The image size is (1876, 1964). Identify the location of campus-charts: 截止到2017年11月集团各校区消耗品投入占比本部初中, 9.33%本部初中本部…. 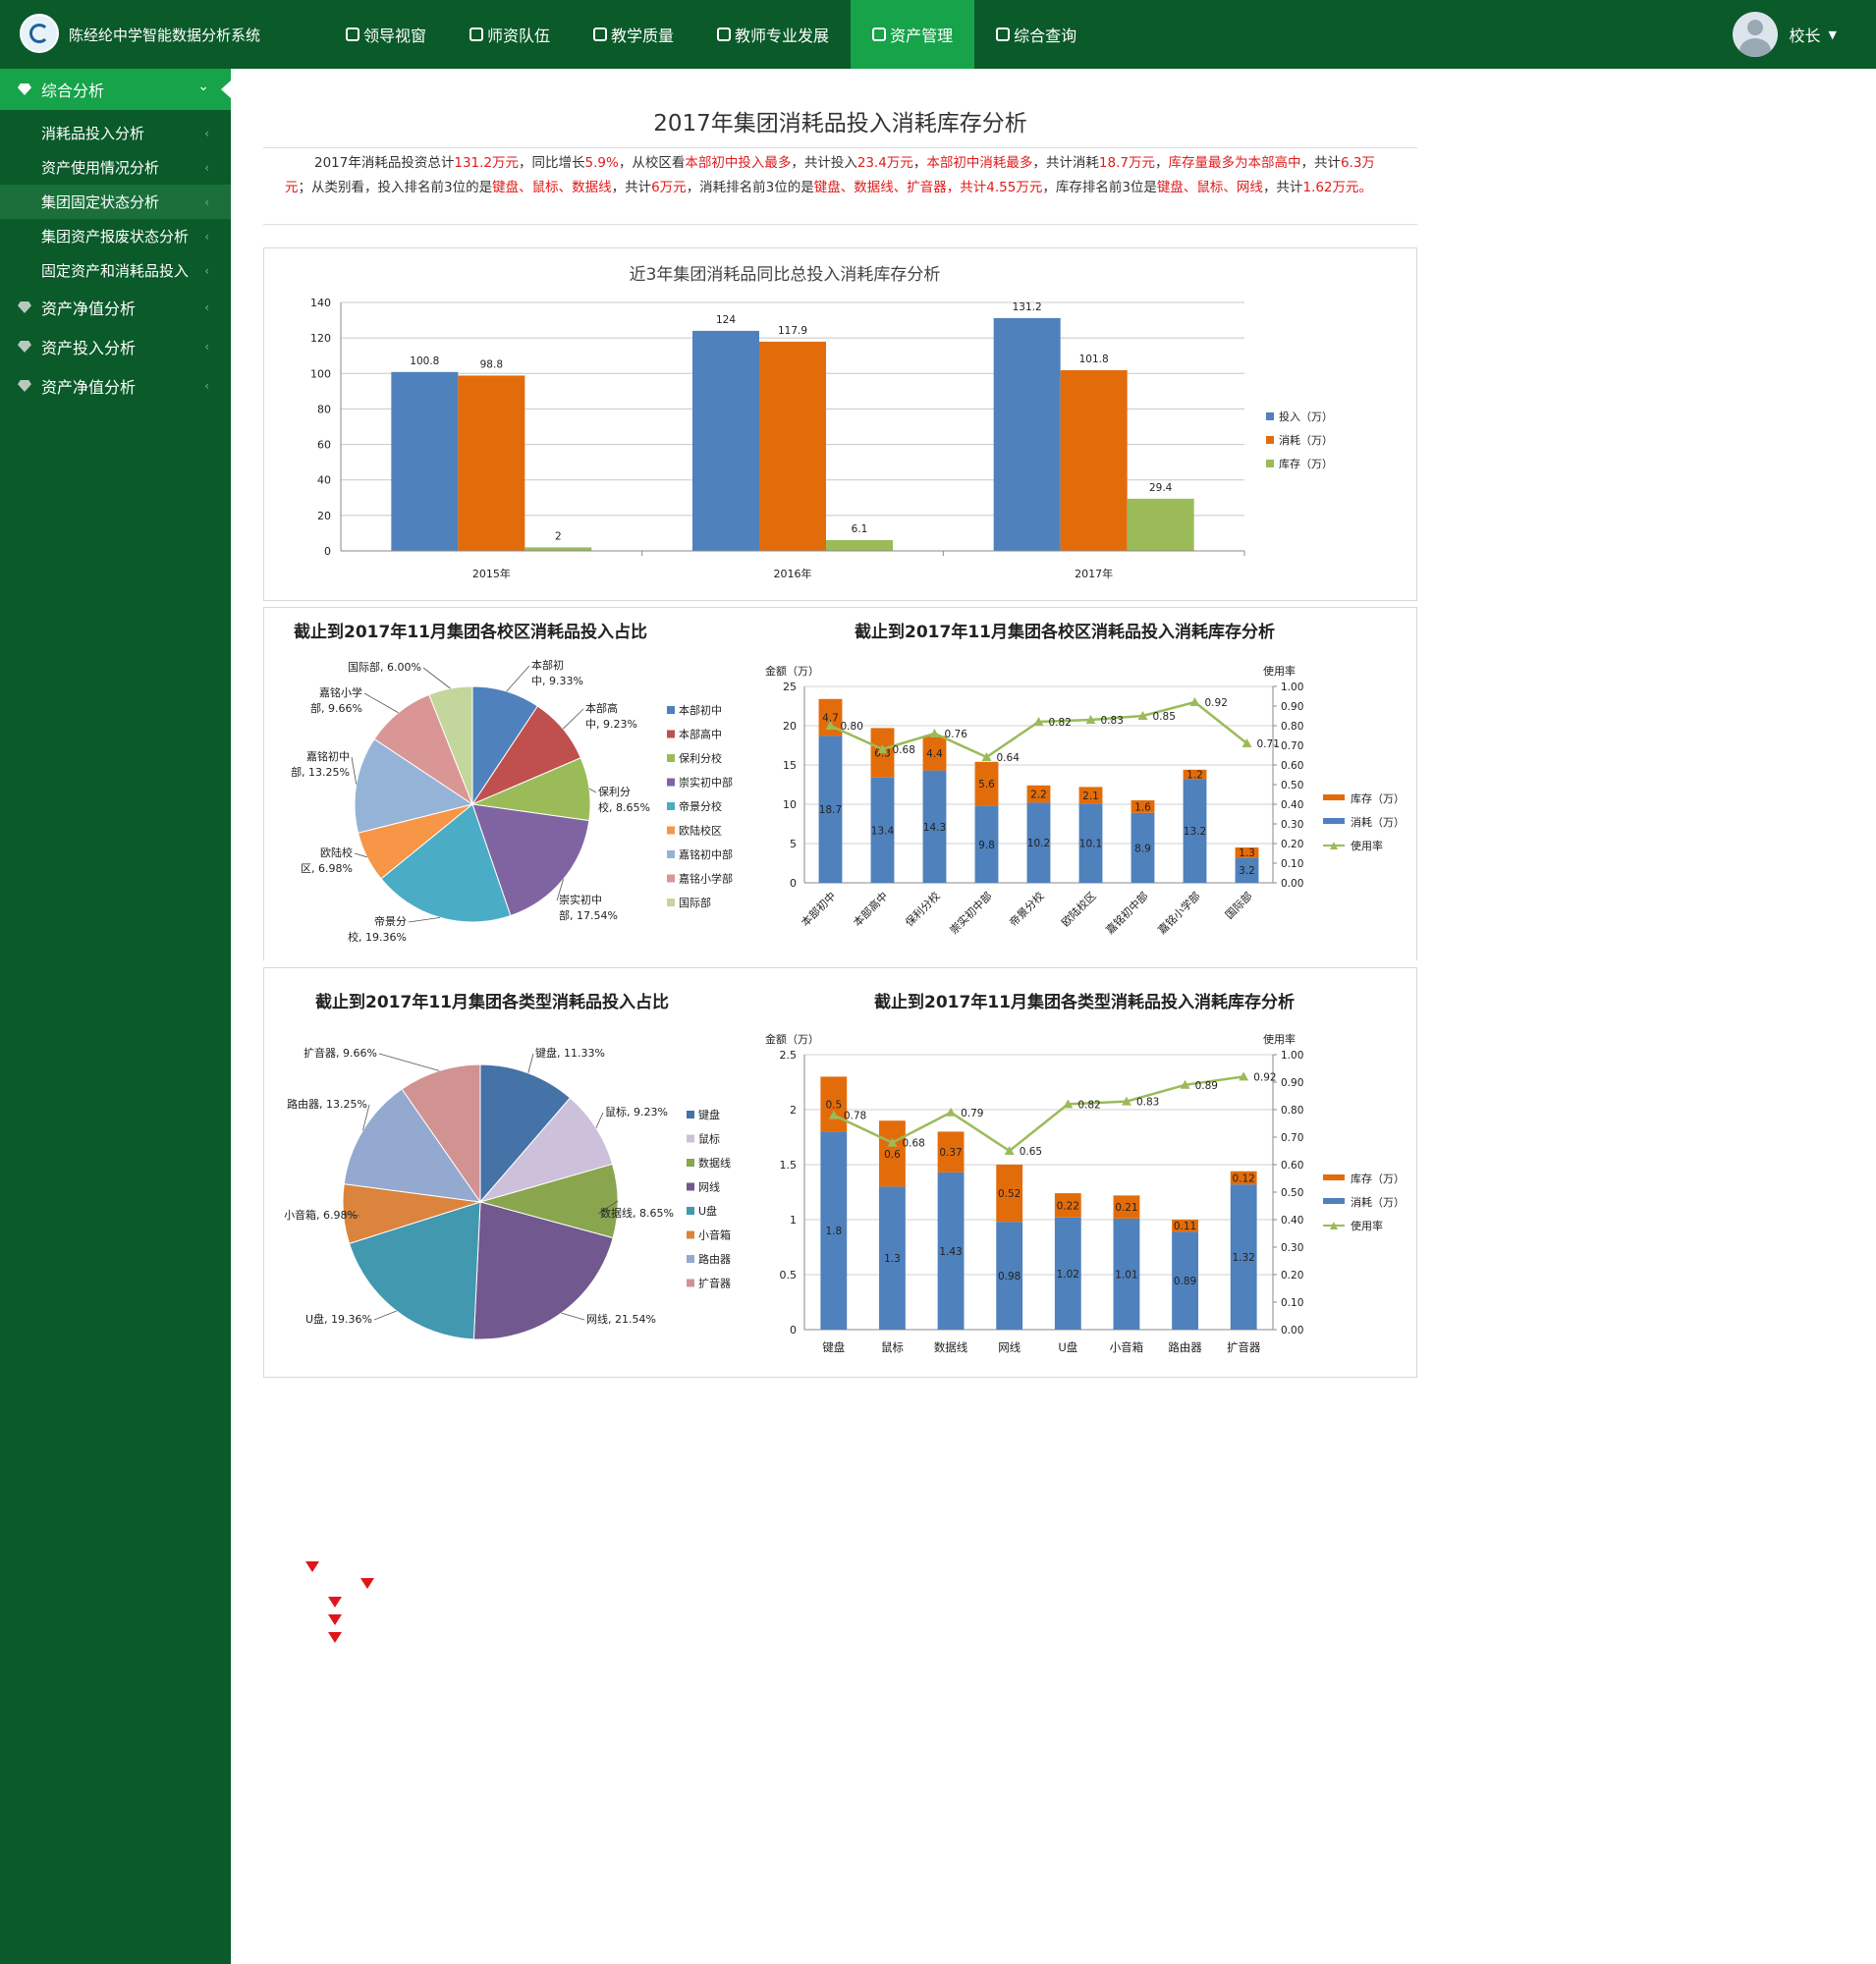
(848, 783).